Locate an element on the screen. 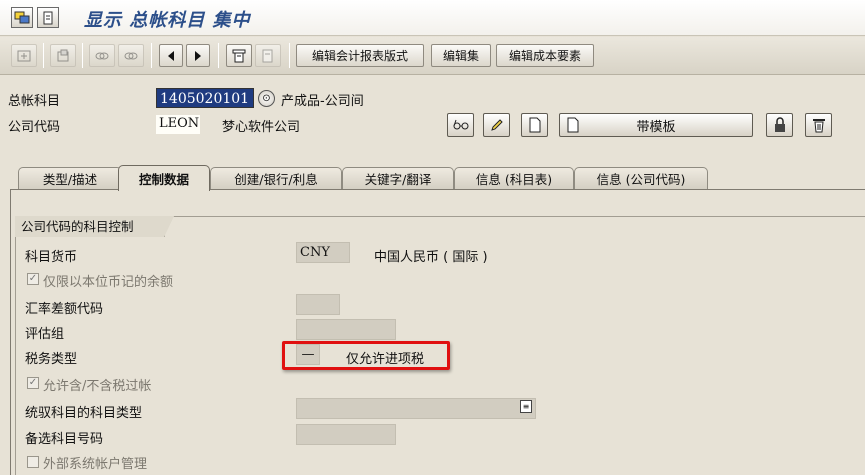  pencil-icon is located at coordinates (496, 125).